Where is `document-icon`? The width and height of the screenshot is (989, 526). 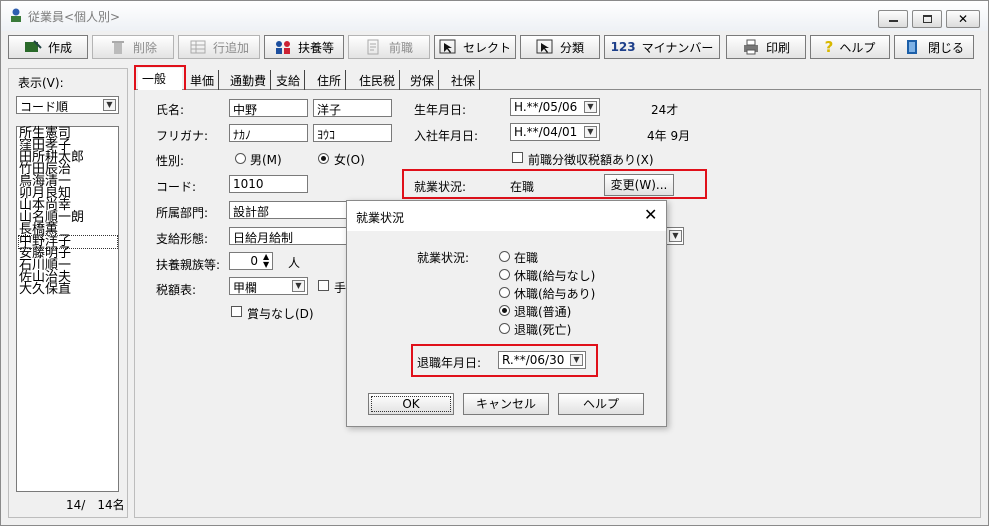 document-icon is located at coordinates (373, 47).